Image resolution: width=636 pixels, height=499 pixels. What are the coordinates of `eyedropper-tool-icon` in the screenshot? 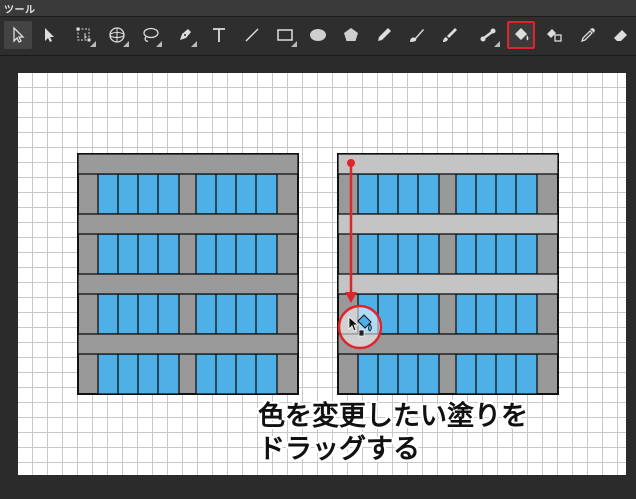 It's located at (587, 35).